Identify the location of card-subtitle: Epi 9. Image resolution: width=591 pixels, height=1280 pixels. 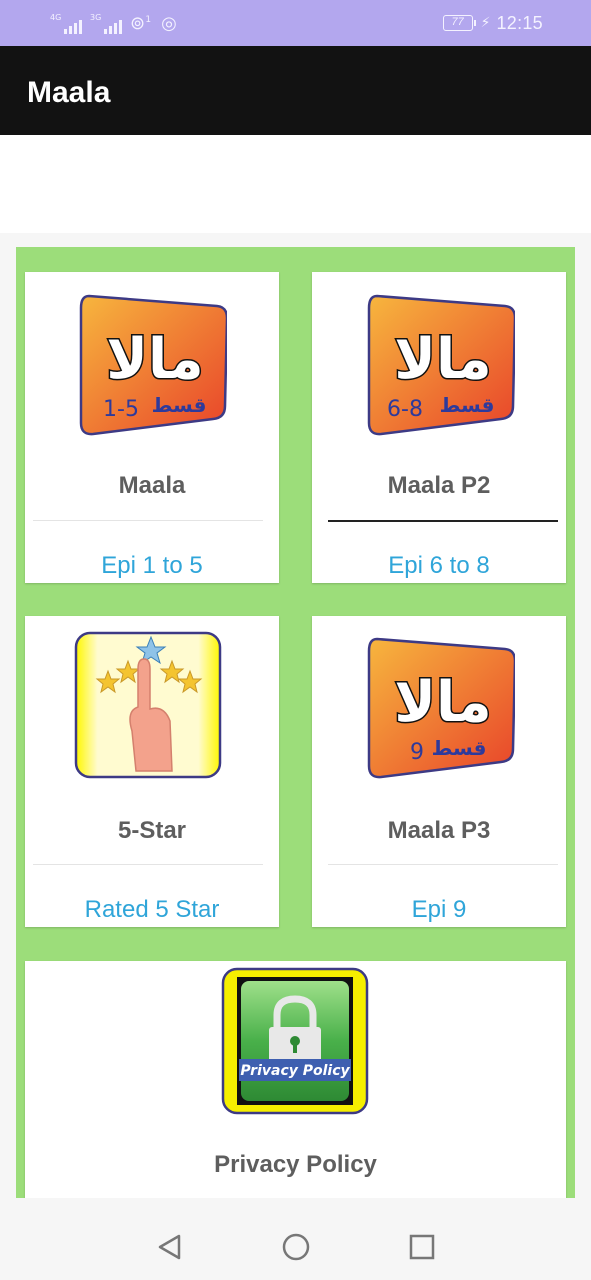
(439, 909).